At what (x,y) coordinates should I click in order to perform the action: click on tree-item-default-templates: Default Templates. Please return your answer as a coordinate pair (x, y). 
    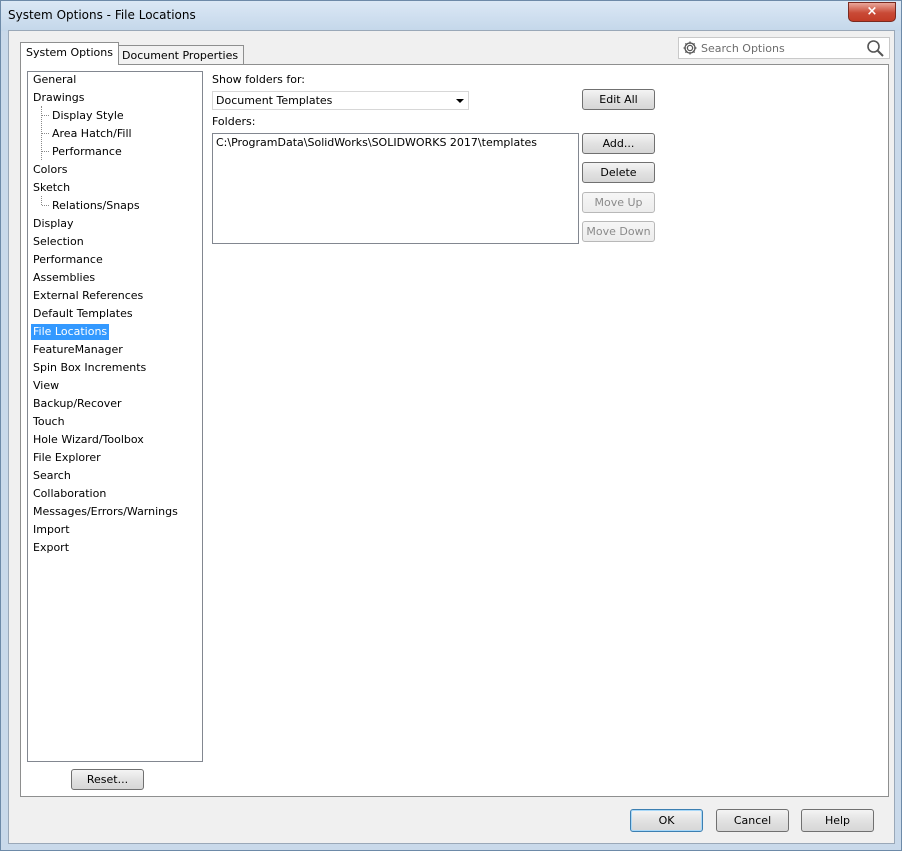
    Looking at the image, I should click on (83, 314).